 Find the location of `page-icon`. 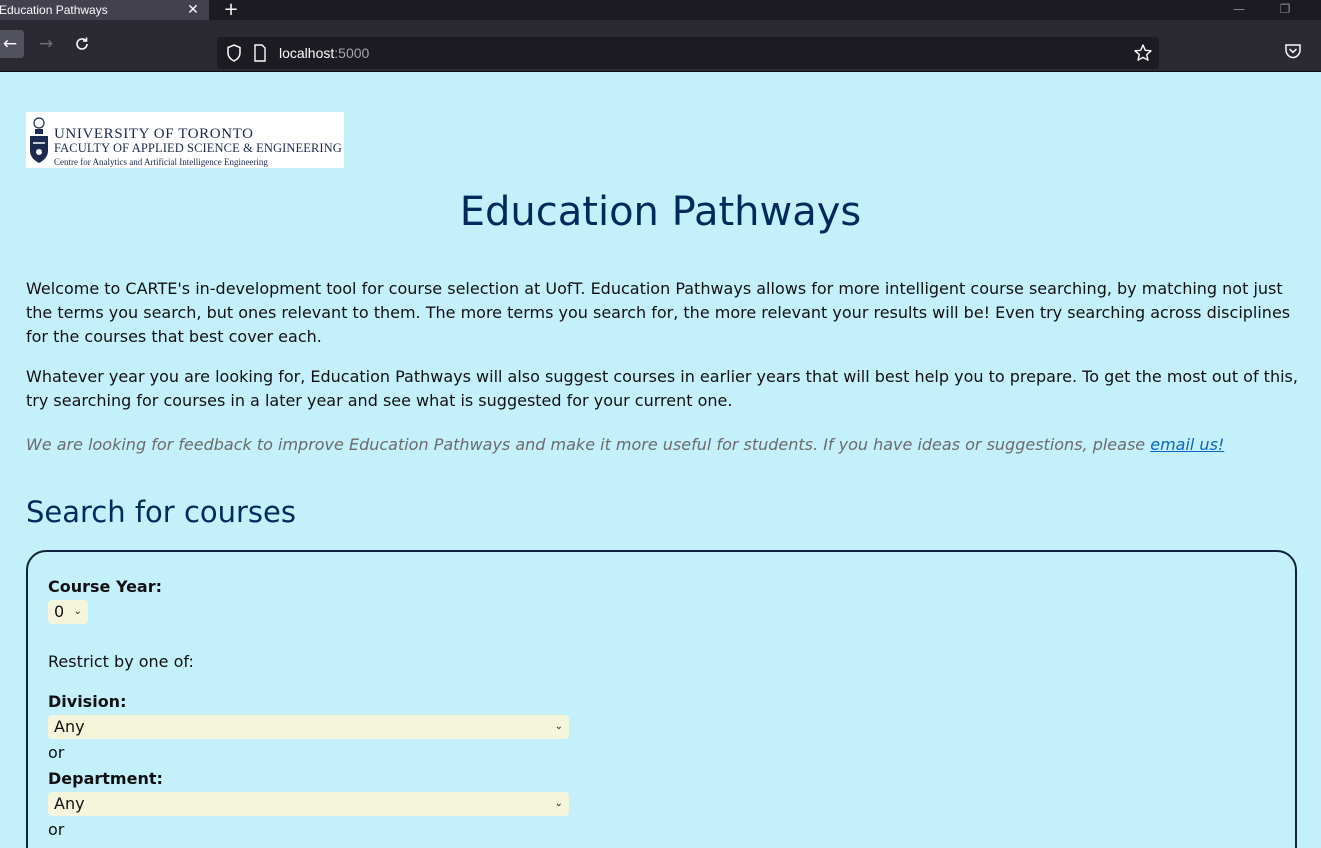

page-icon is located at coordinates (260, 53).